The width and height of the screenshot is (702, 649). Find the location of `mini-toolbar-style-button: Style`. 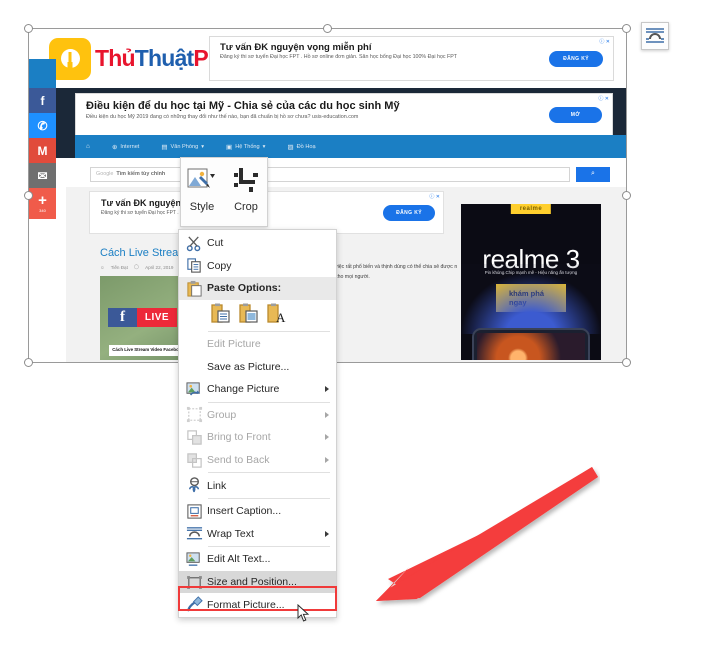

mini-toolbar-style-button: Style is located at coordinates (202, 189).